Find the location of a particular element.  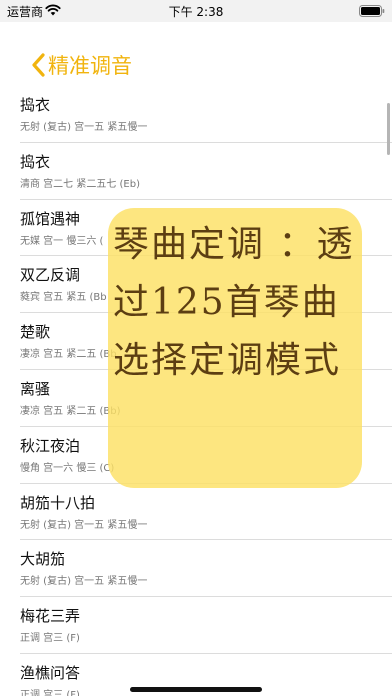

back-button: 精准调音 is located at coordinates (81, 65).